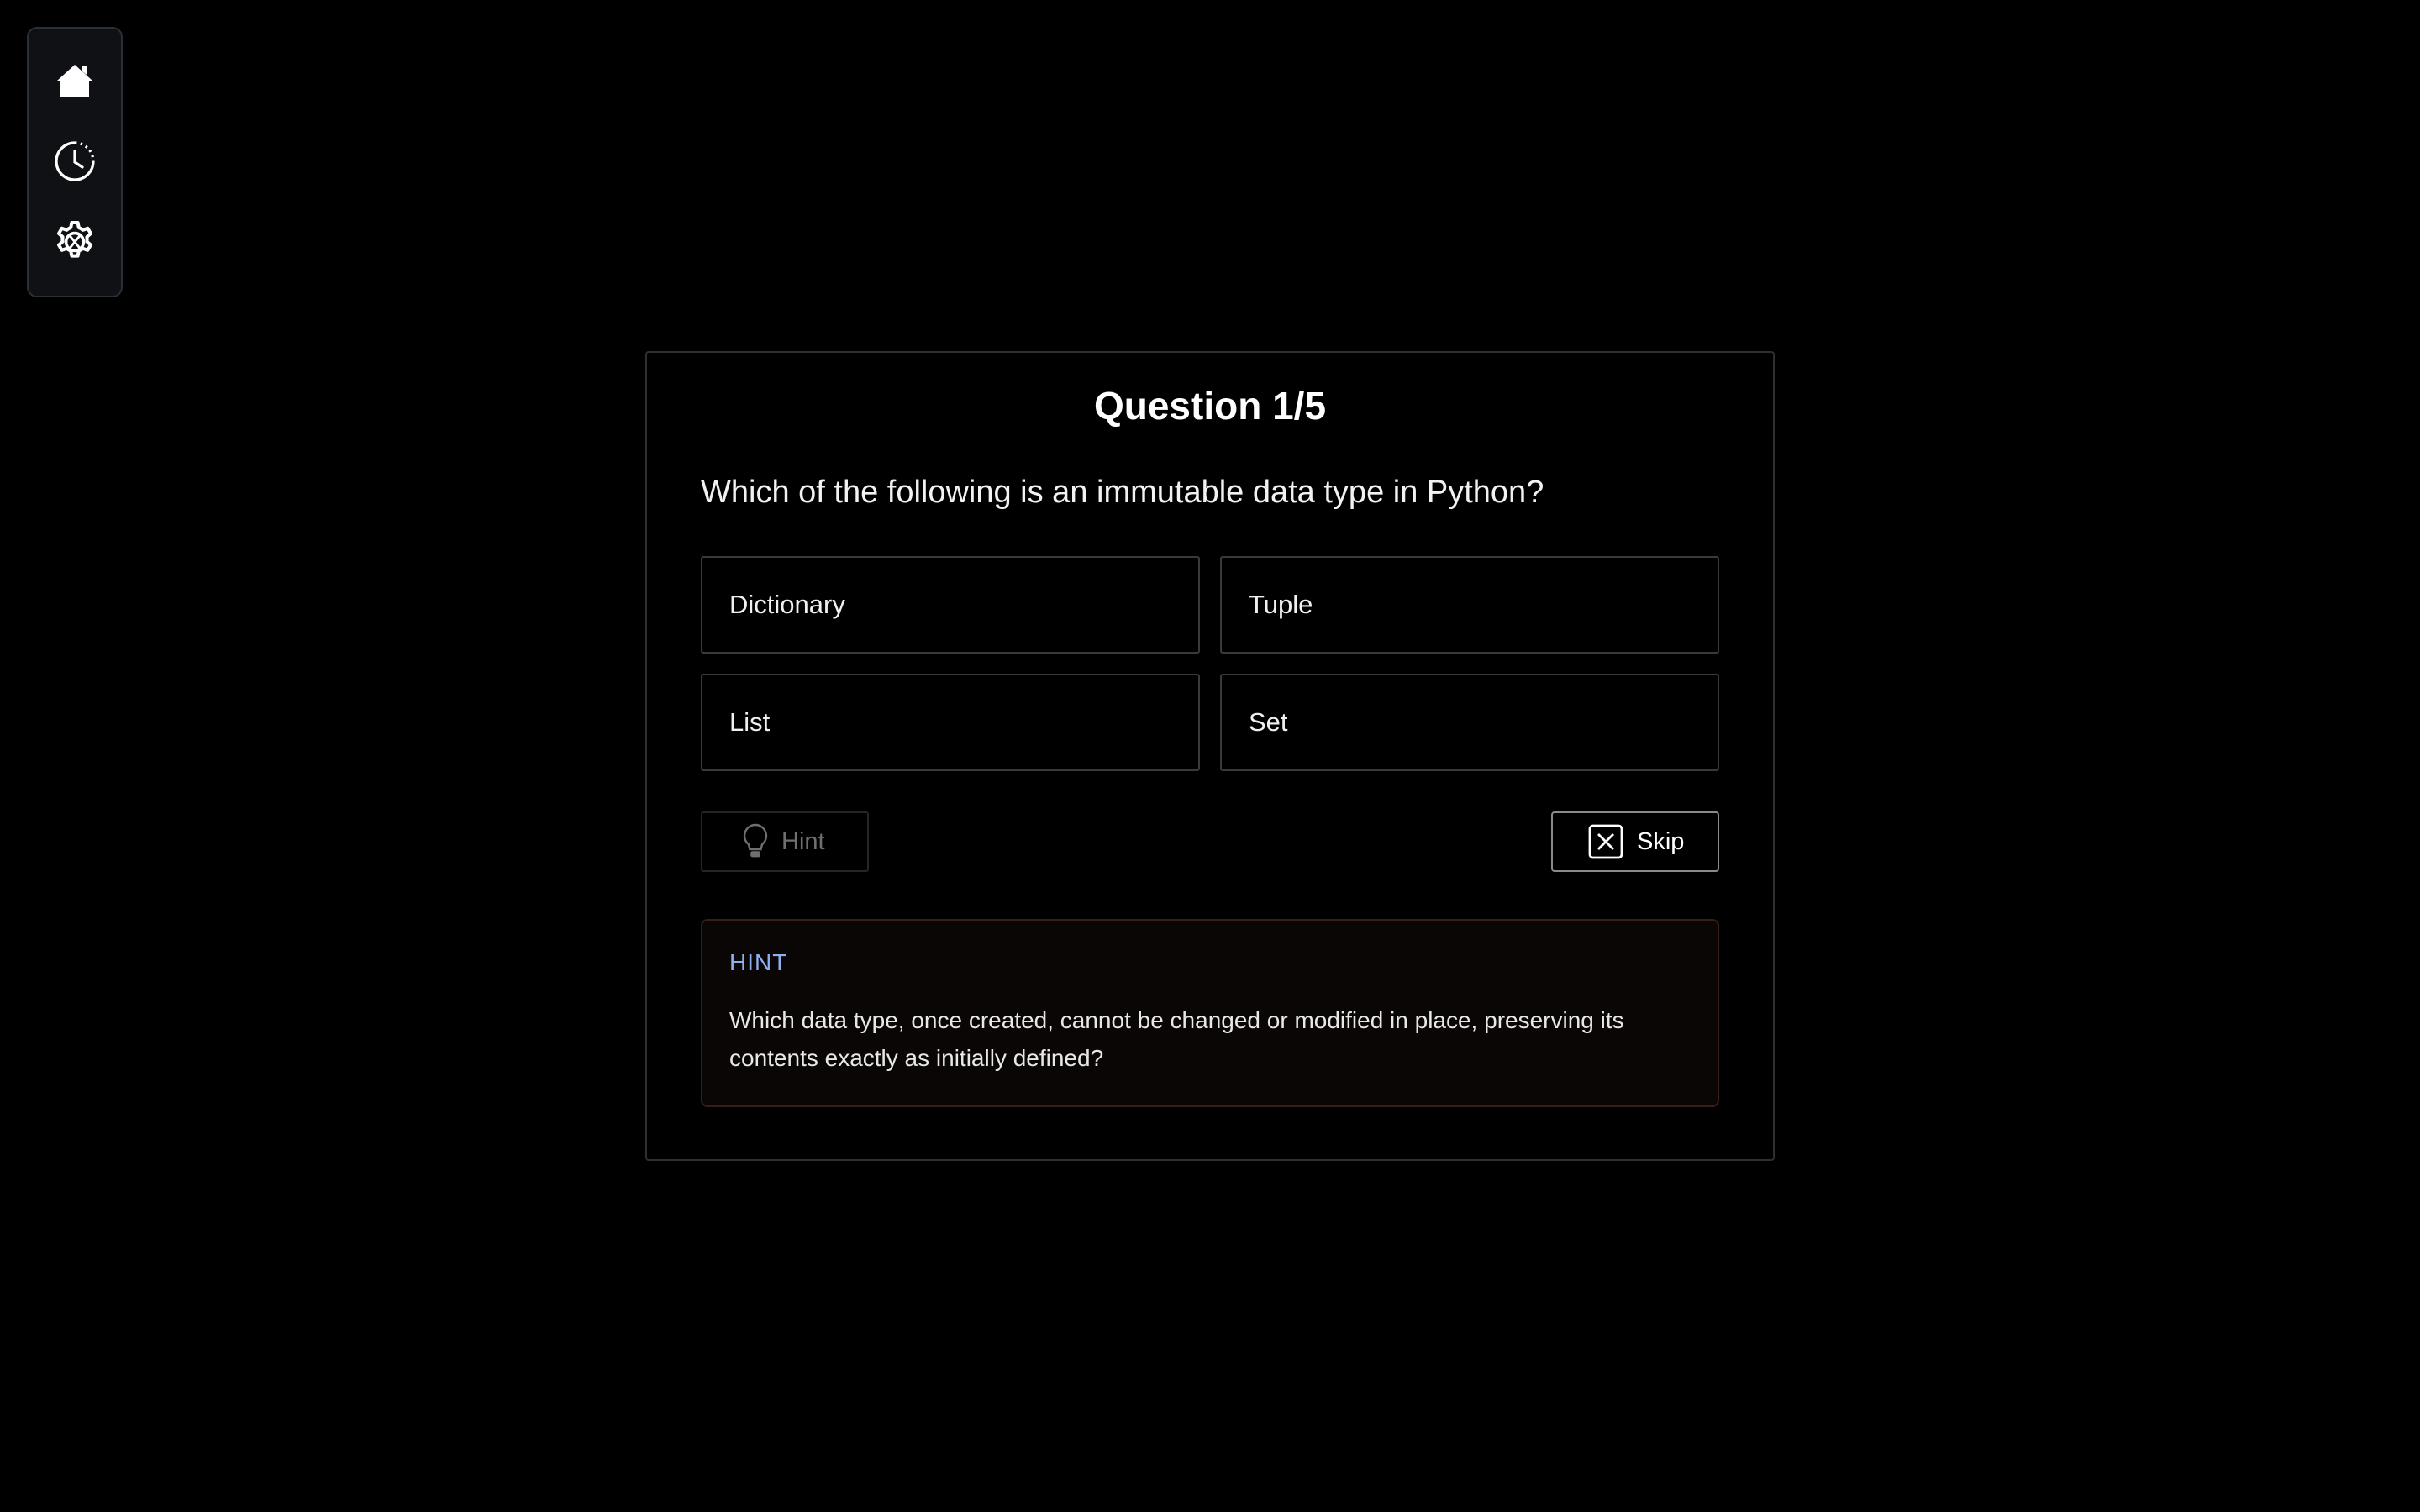  Describe the element at coordinates (1605, 841) in the screenshot. I see `close-box-icon` at that location.